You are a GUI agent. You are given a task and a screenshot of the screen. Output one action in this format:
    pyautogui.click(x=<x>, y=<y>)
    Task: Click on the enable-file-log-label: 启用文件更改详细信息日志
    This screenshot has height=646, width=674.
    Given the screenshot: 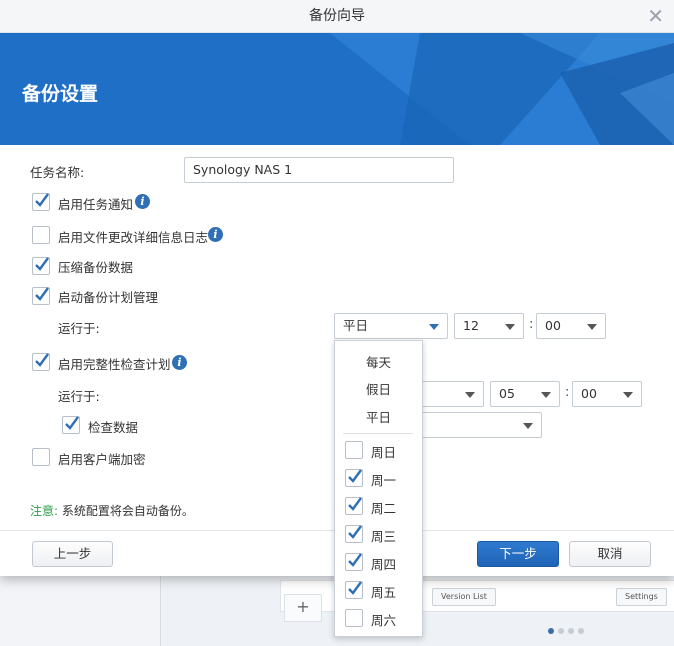 What is the action you would take?
    pyautogui.click(x=133, y=237)
    